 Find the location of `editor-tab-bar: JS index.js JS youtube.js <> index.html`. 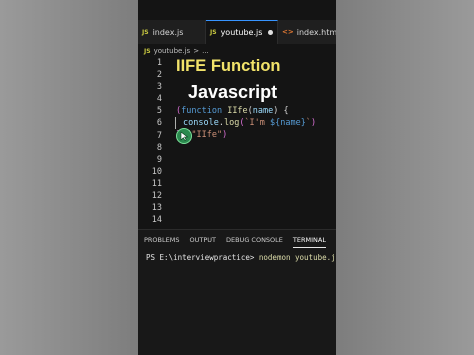

editor-tab-bar: JS index.js JS youtube.js <> index.html is located at coordinates (237, 32).